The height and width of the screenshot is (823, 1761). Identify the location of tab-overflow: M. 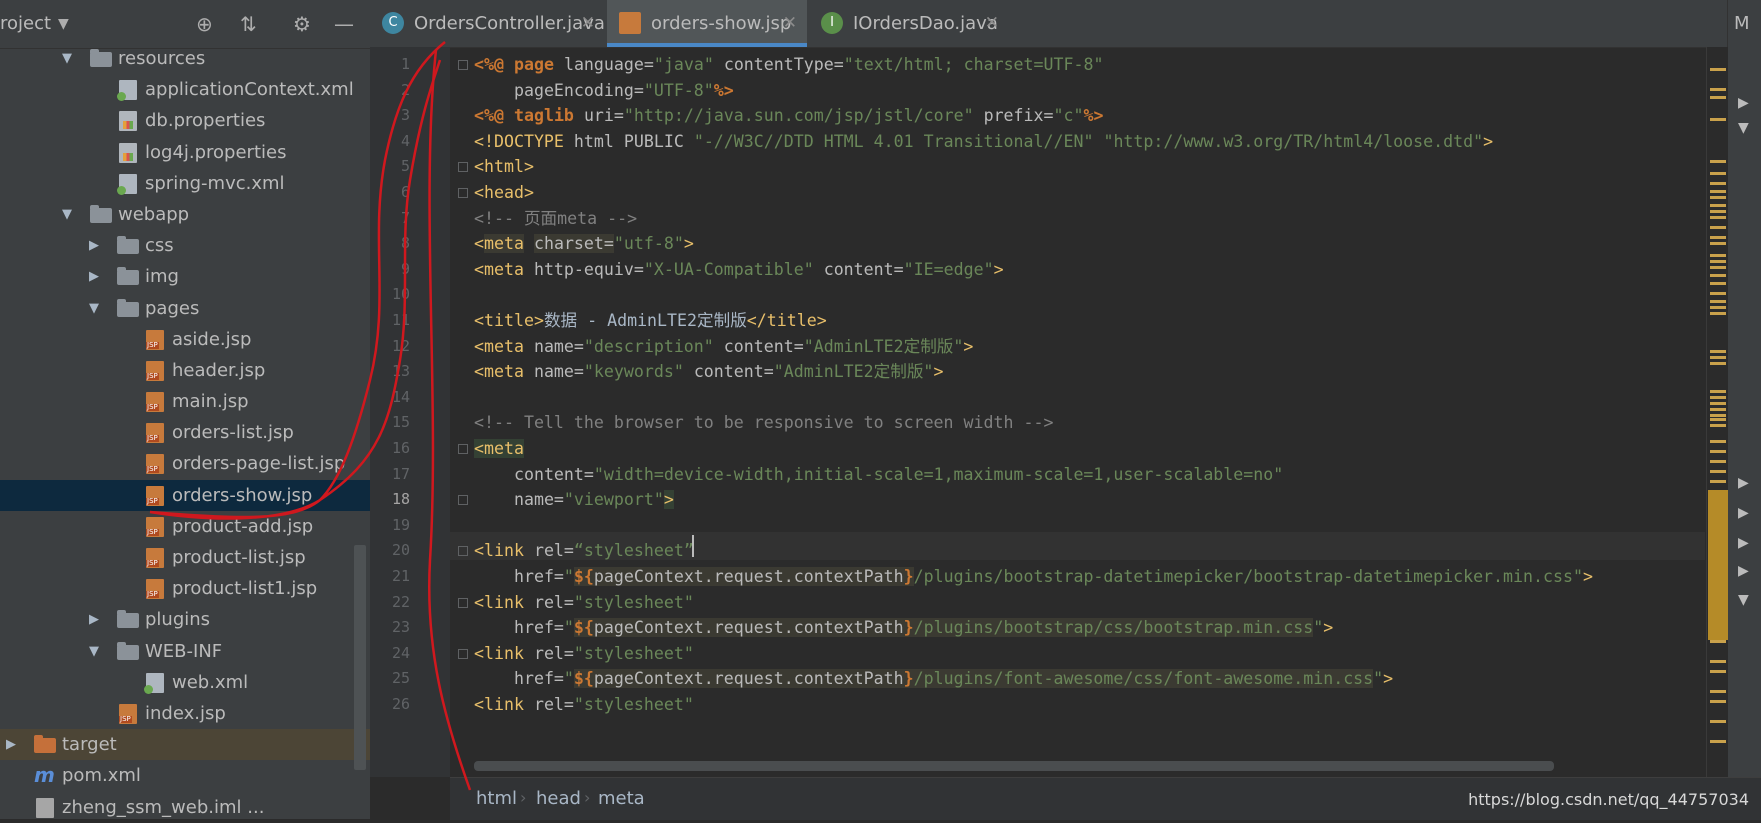
(1744, 23).